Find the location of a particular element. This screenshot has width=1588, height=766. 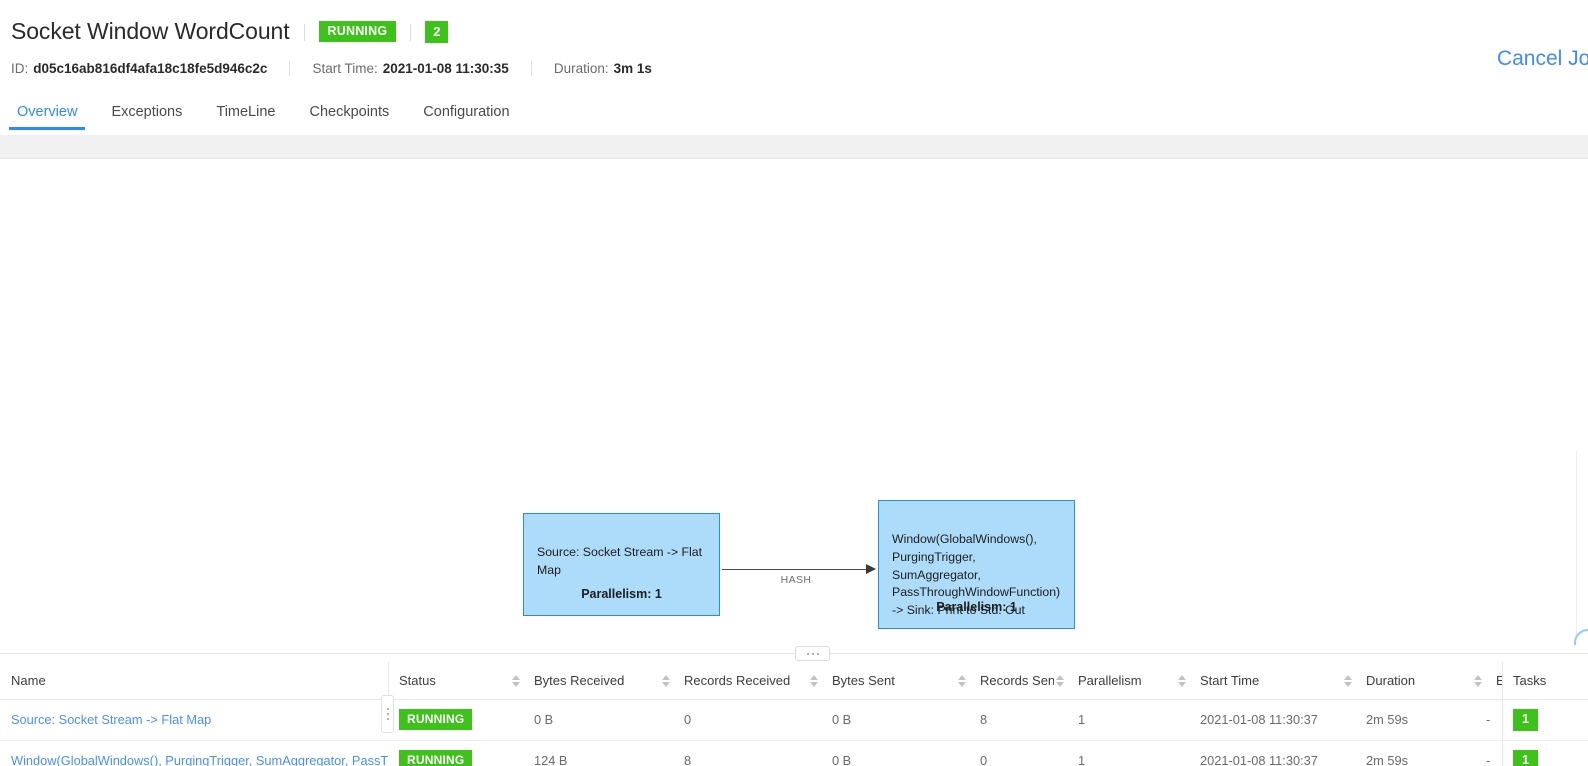

tab-exceptions: Exceptions is located at coordinates (146, 114).